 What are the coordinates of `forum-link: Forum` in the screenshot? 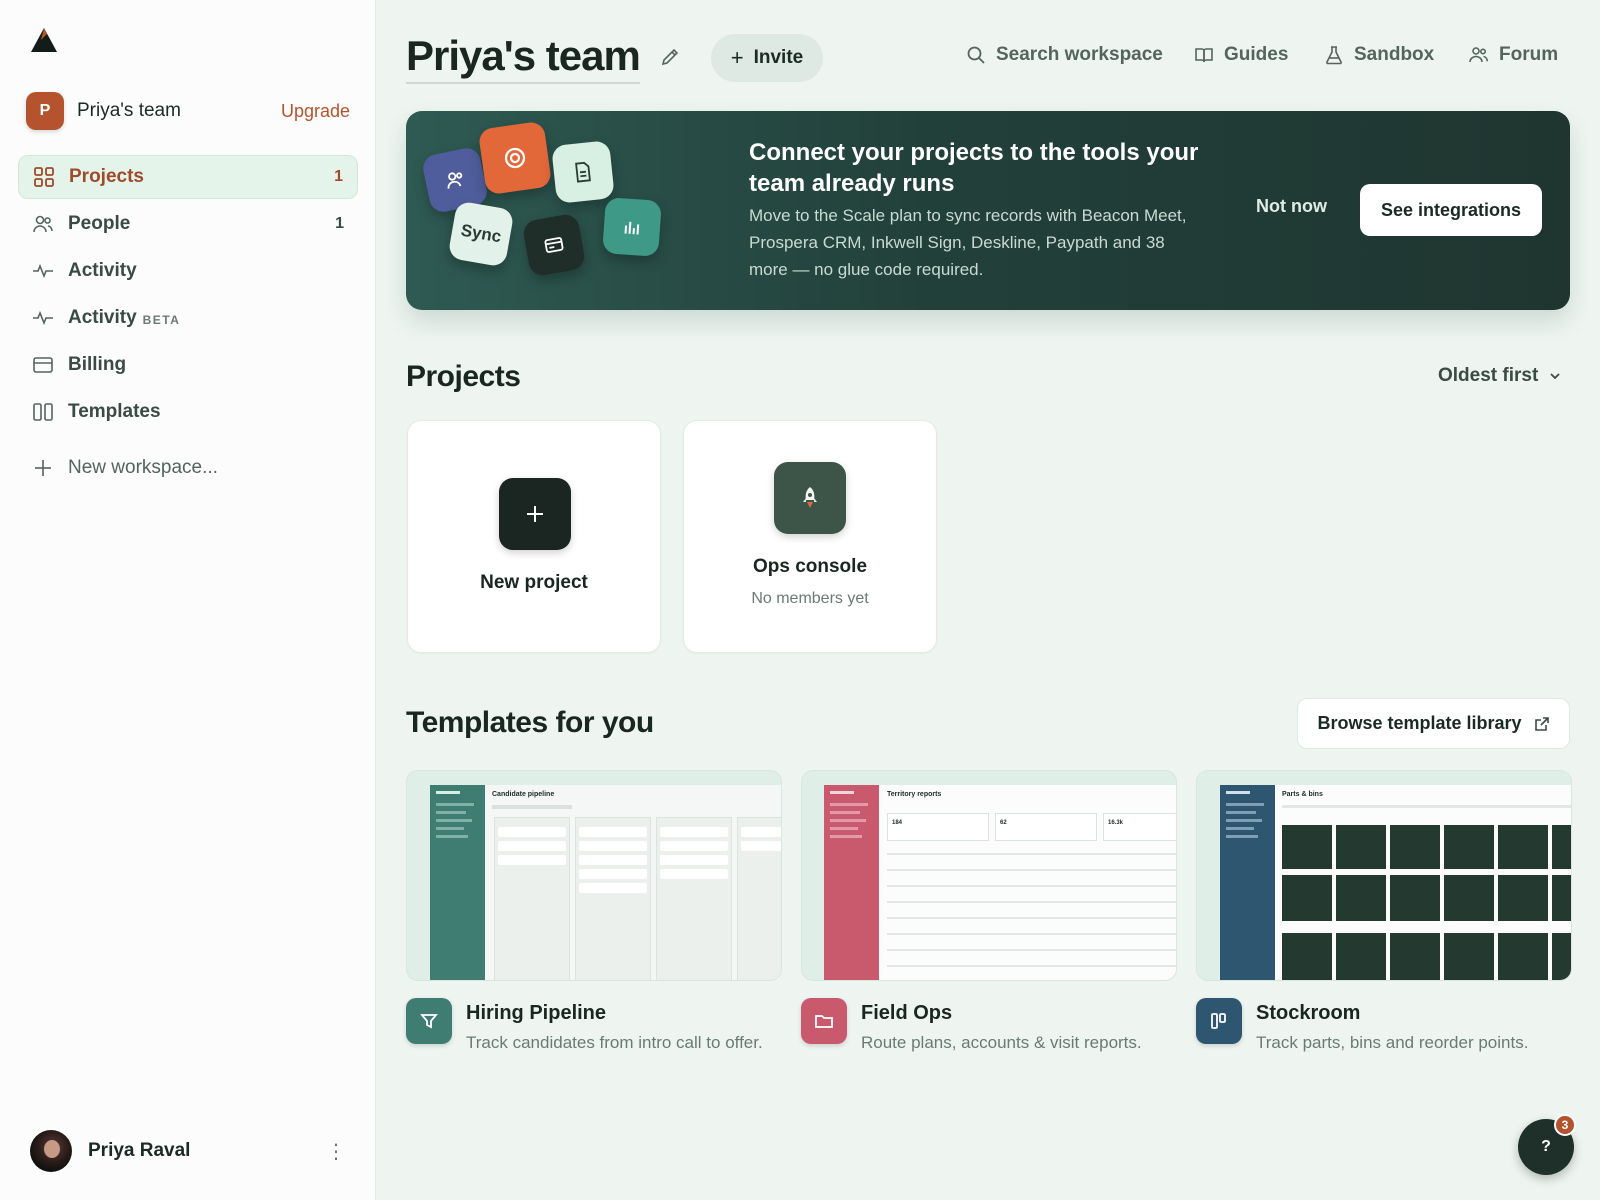 It's located at (1513, 55).